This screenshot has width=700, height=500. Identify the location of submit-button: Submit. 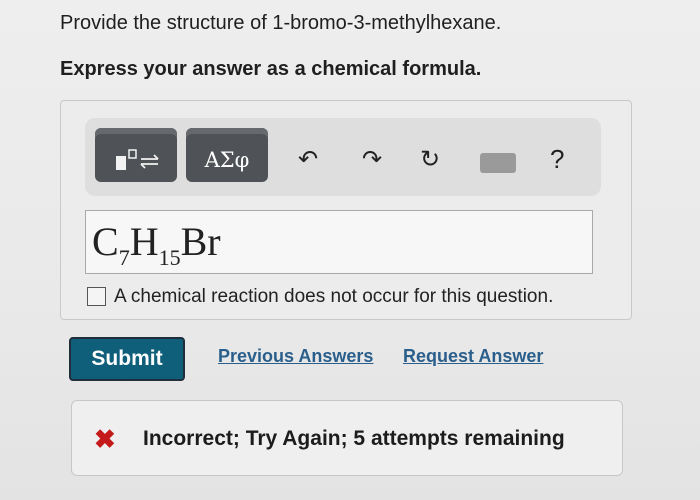
(127, 359).